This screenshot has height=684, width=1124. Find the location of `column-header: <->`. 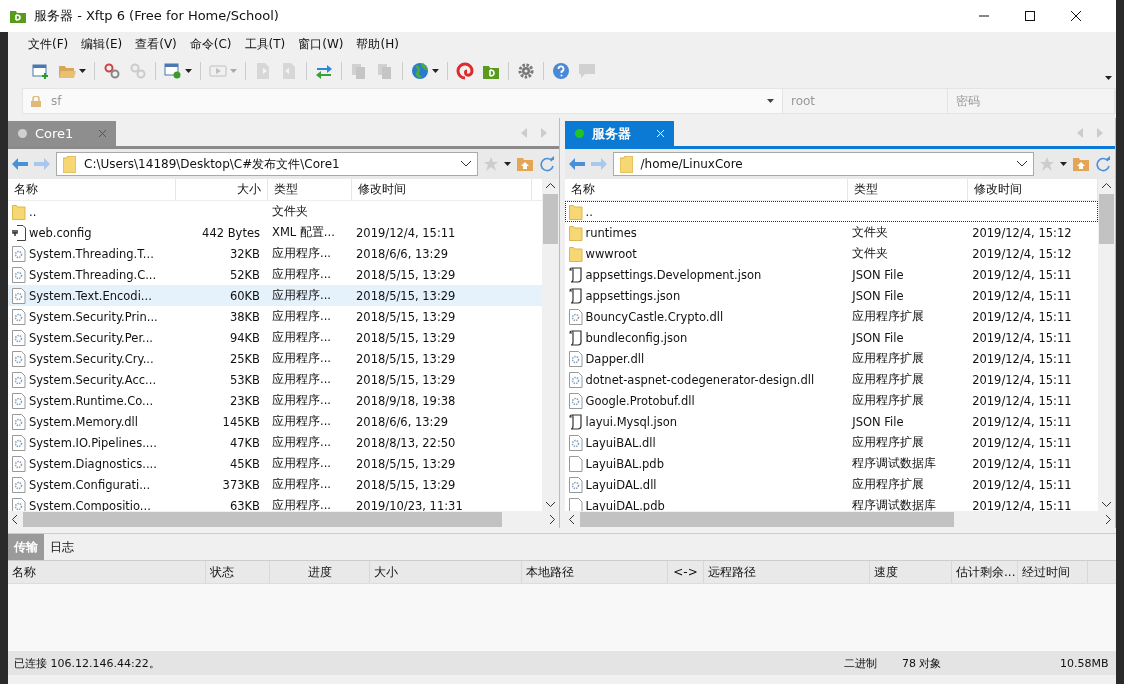

column-header: <-> is located at coordinates (686, 572).